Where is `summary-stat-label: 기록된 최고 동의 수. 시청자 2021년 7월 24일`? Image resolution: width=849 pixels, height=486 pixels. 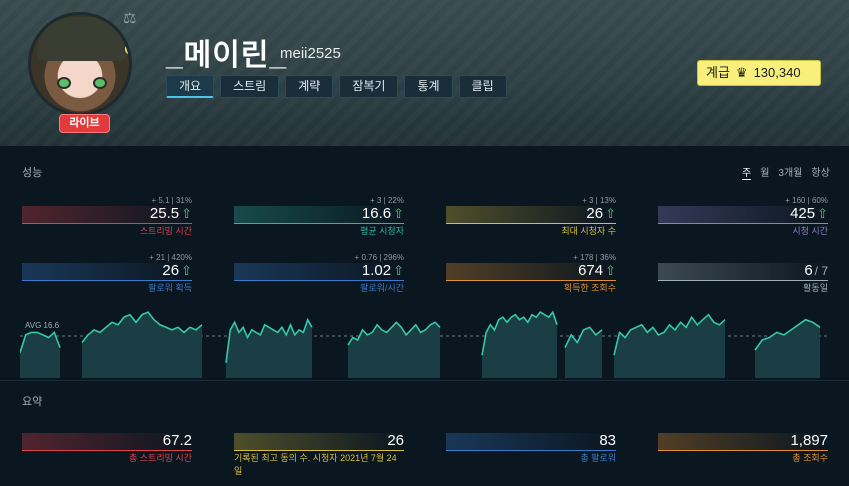 summary-stat-label: 기록된 최고 동의 수. 시청자 2021년 7월 24일 is located at coordinates (315, 464).